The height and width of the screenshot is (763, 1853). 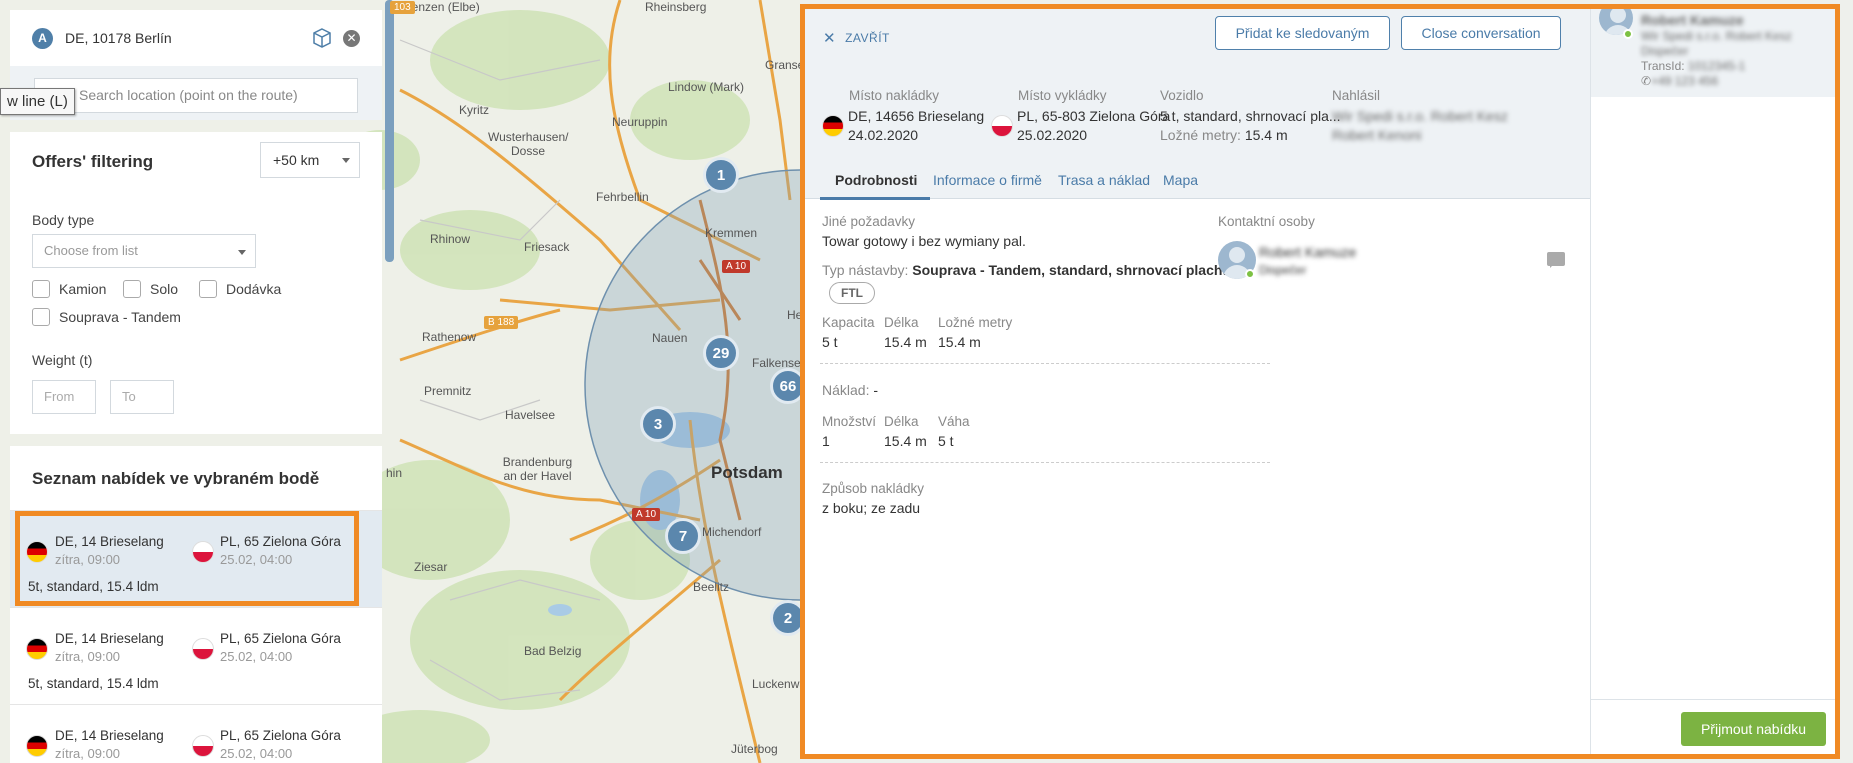 I want to click on radius-select: +50 km, so click(x=310, y=160).